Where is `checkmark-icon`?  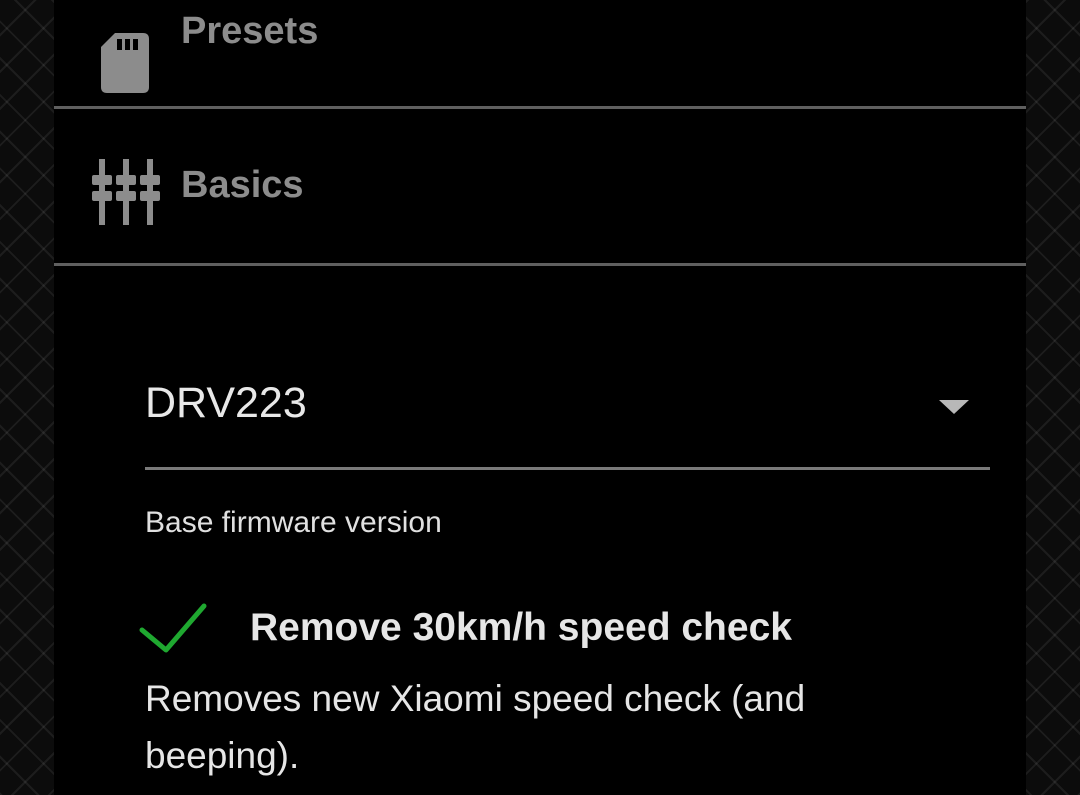 checkmark-icon is located at coordinates (173, 630).